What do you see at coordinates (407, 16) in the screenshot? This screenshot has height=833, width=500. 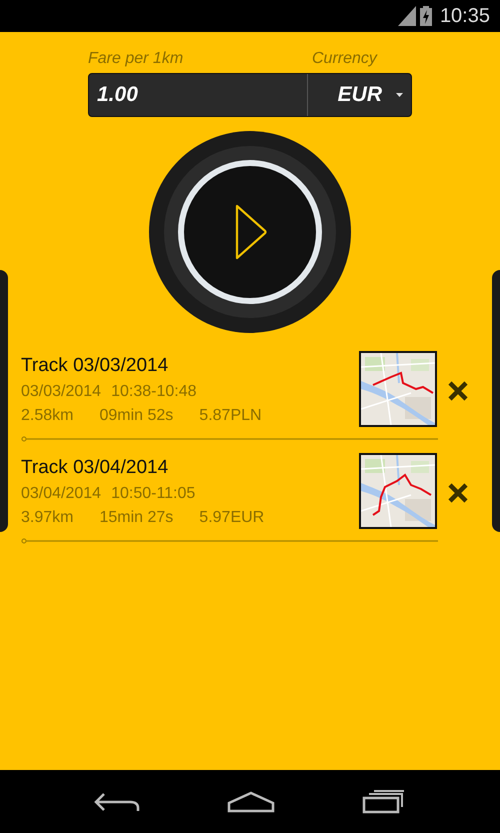 I see `signal-icon` at bounding box center [407, 16].